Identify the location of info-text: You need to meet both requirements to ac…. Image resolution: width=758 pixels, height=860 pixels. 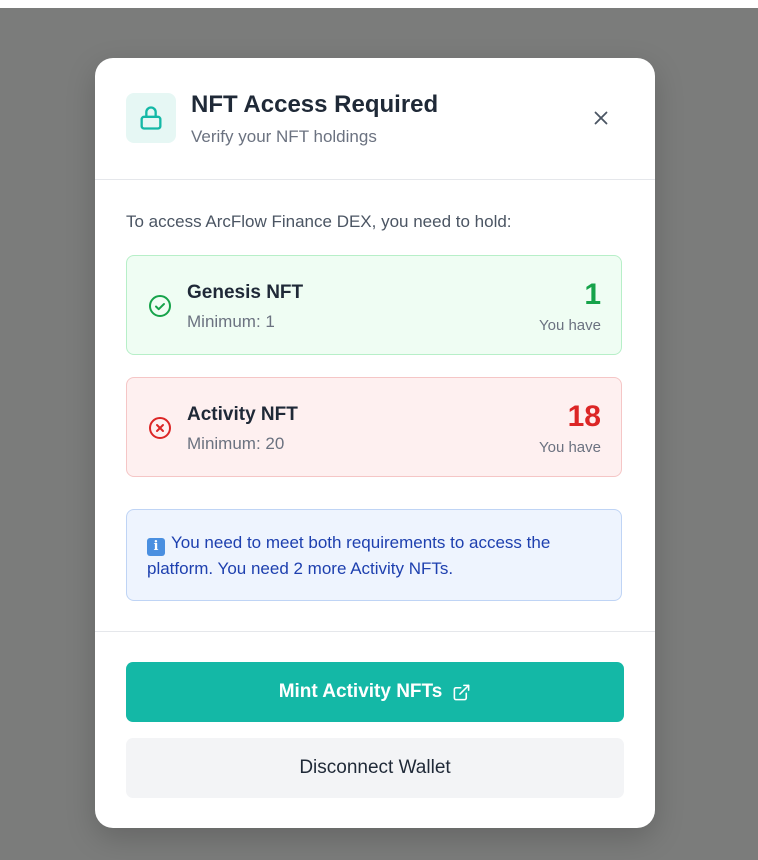
(349, 555).